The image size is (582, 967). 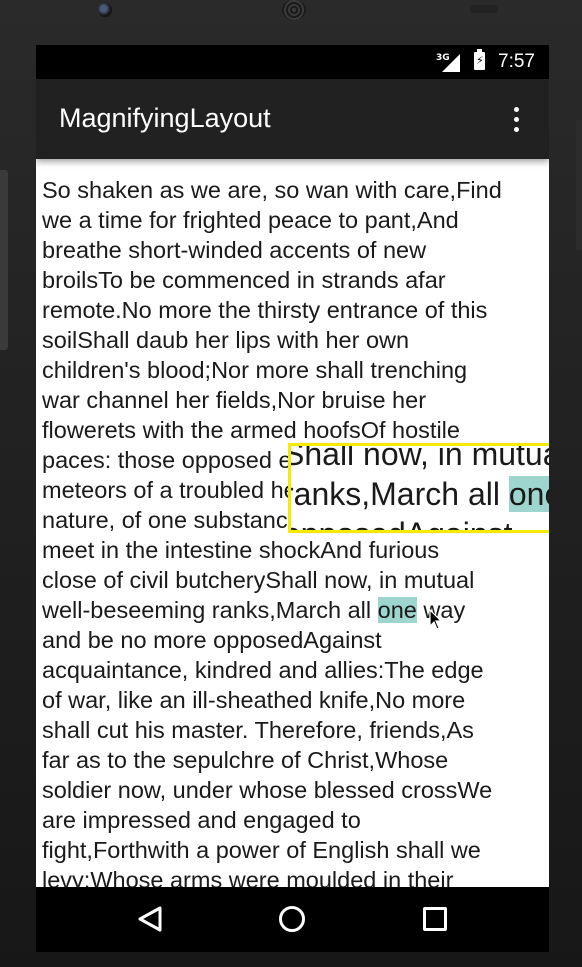 What do you see at coordinates (244, 280) in the screenshot?
I see `text-line: broilsTo be commenced in strands afar` at bounding box center [244, 280].